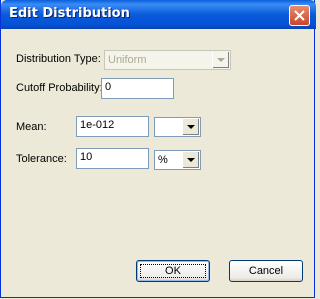  I want to click on ok-focus-ring, so click(173, 271).